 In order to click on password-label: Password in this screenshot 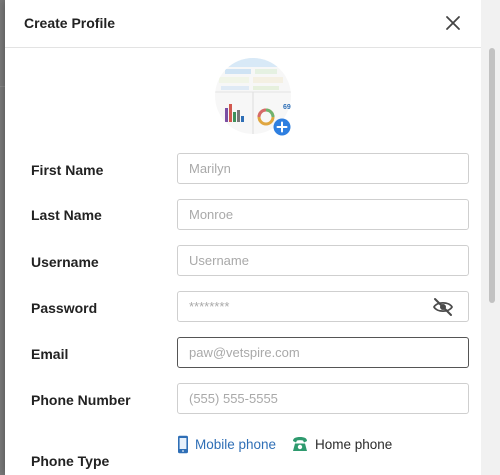, I will do `click(64, 308)`.